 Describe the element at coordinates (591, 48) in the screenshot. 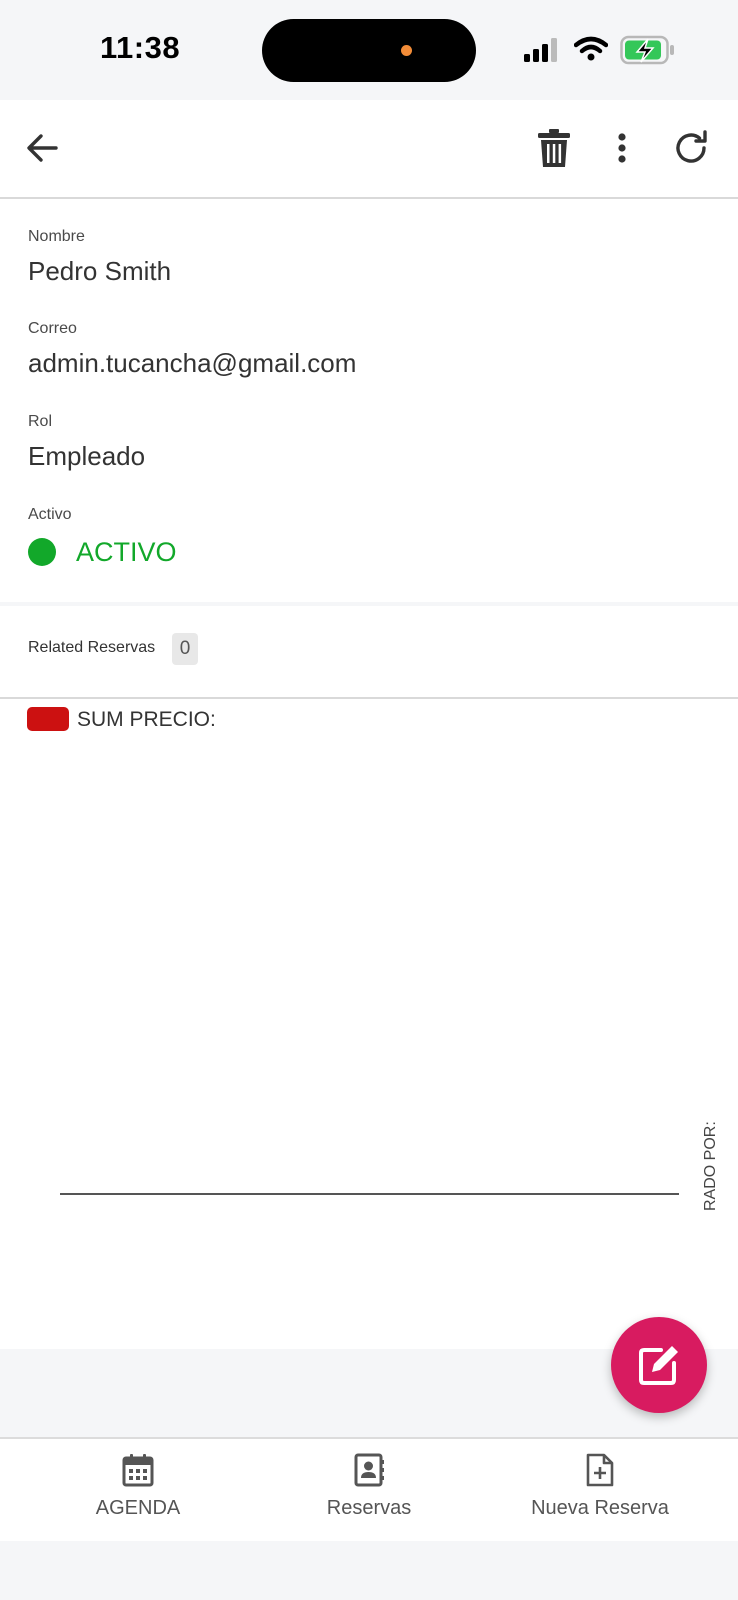

I see `wifi-icon` at that location.